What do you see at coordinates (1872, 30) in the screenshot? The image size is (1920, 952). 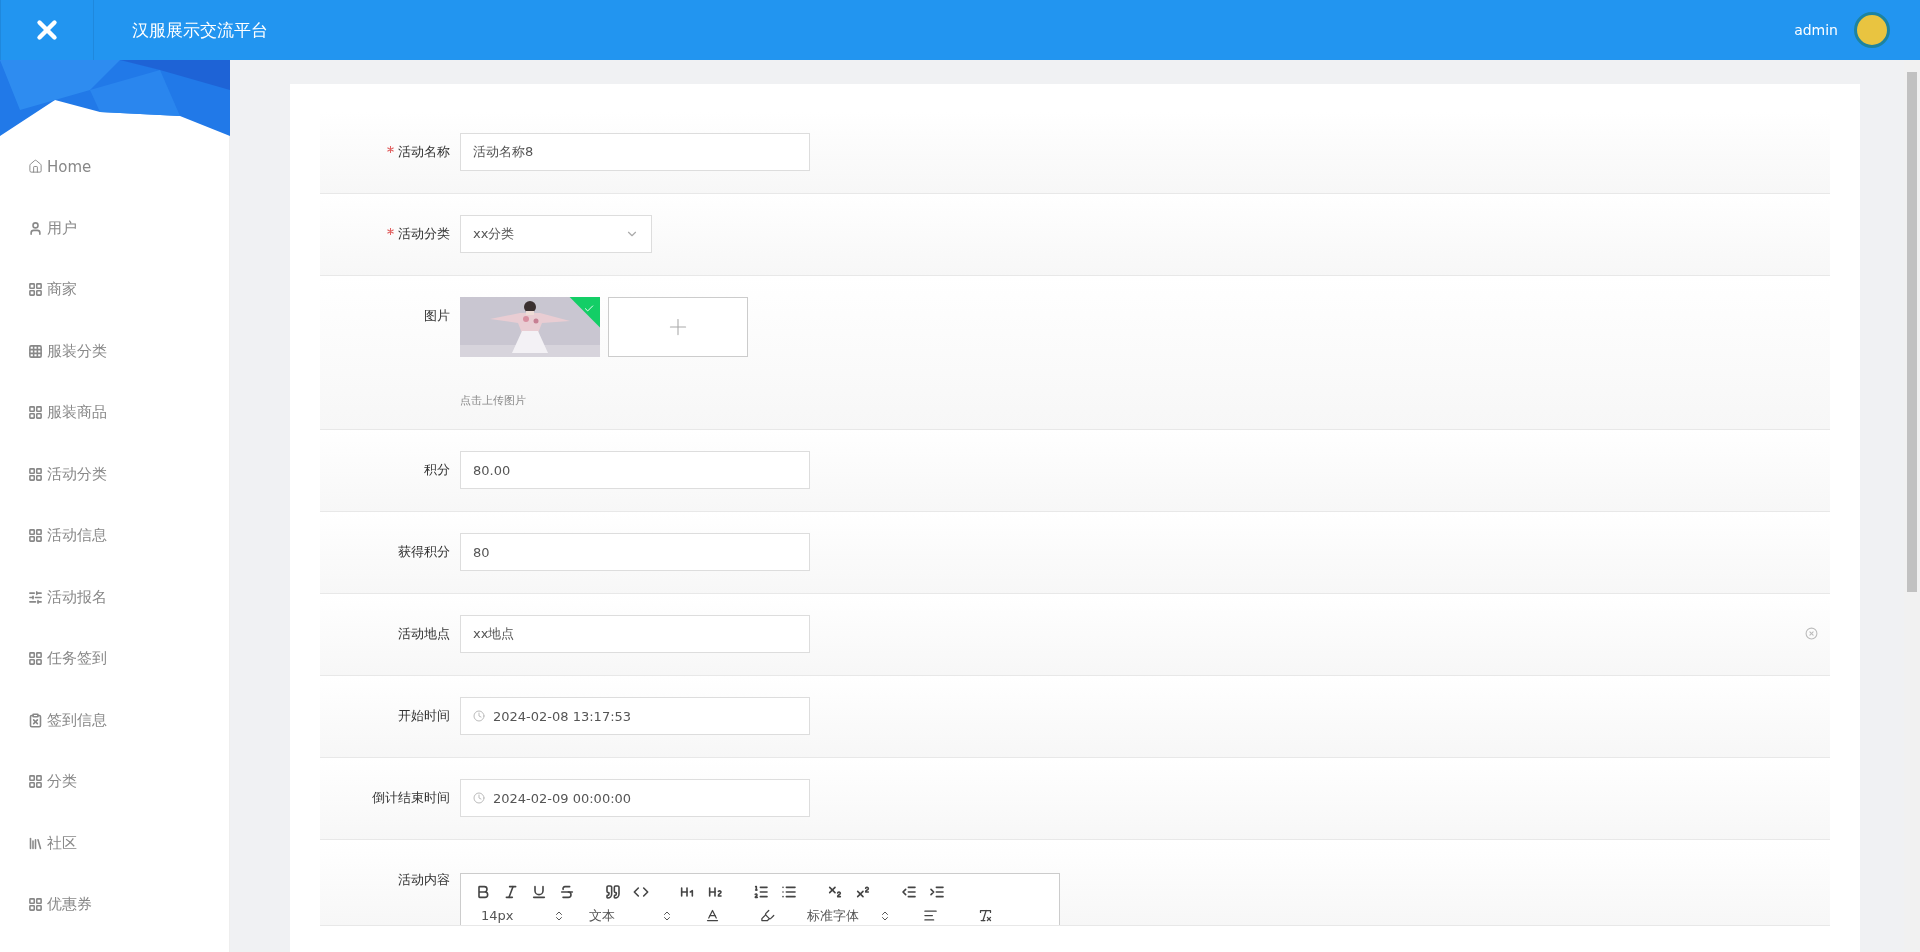 I see `avatar` at bounding box center [1872, 30].